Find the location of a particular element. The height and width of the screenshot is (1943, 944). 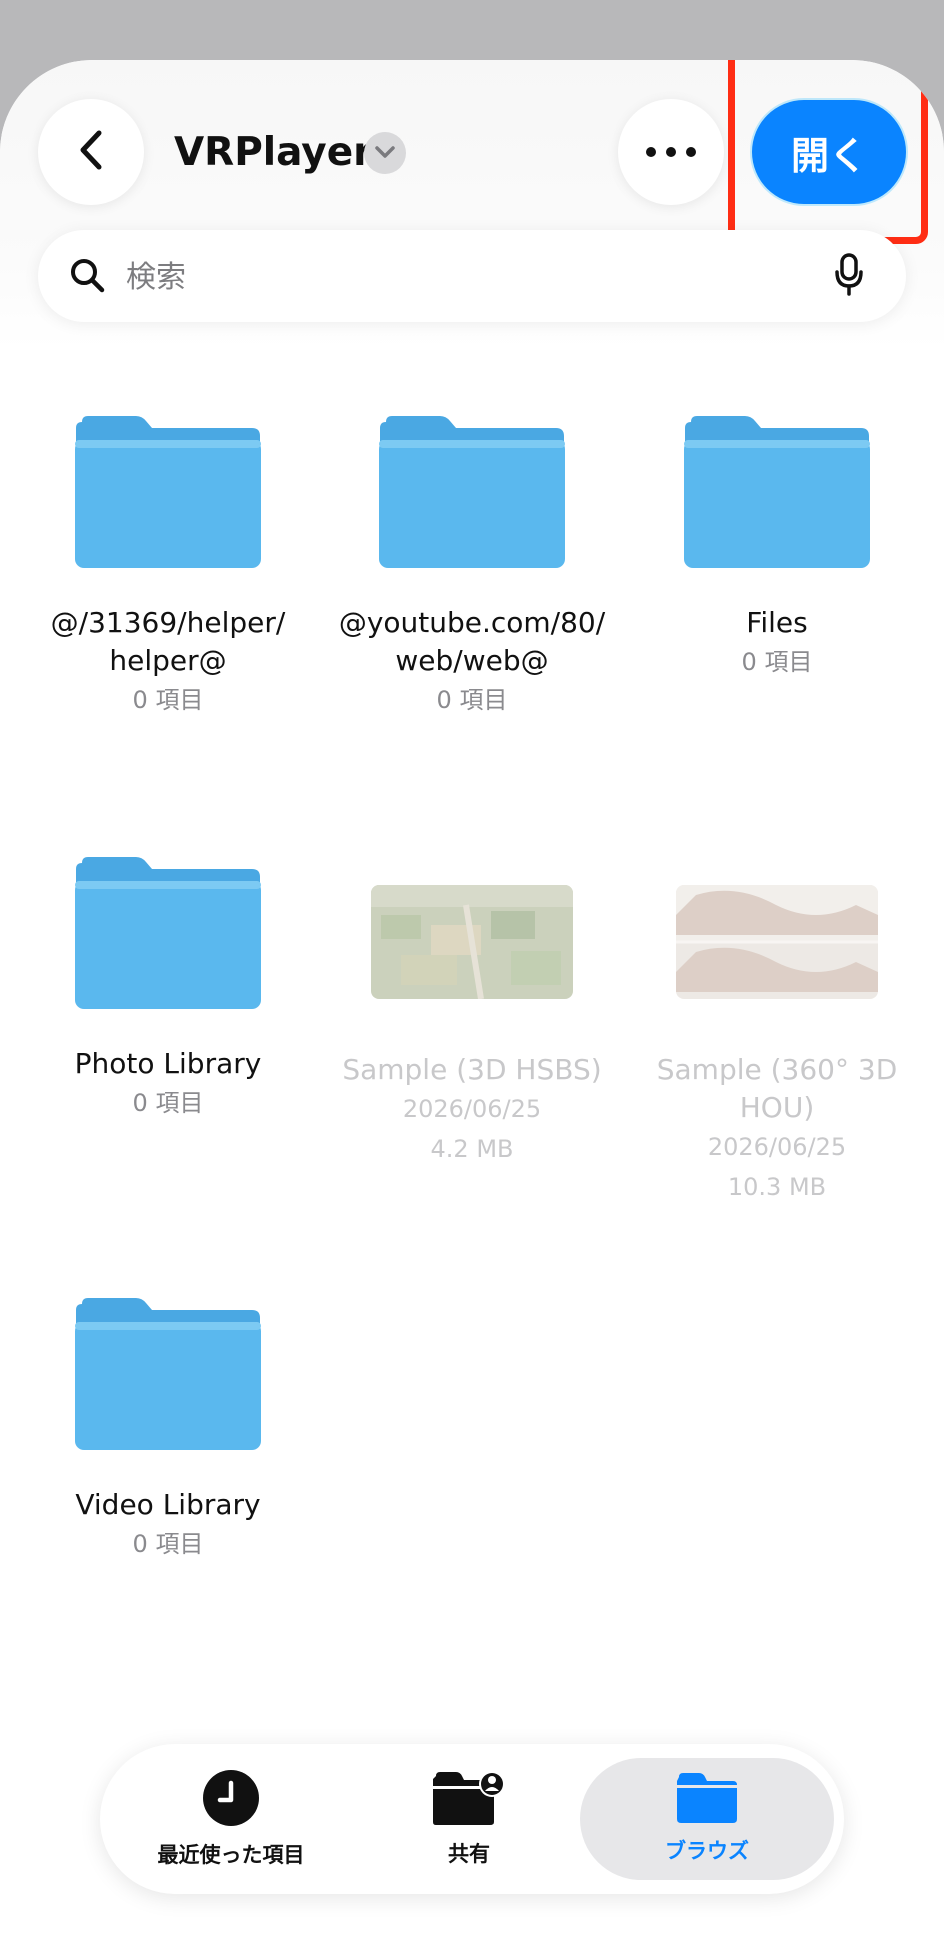

item-name: @youtube.com/80/ web/web@ is located at coordinates (472, 641).